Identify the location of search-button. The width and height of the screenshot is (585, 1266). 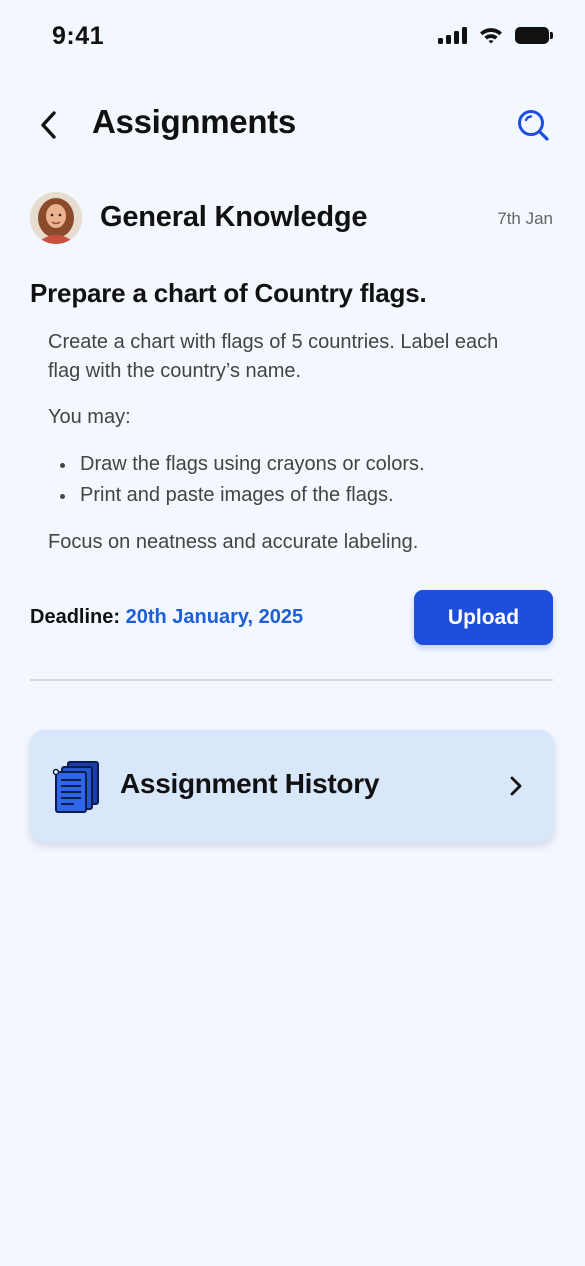
(533, 125).